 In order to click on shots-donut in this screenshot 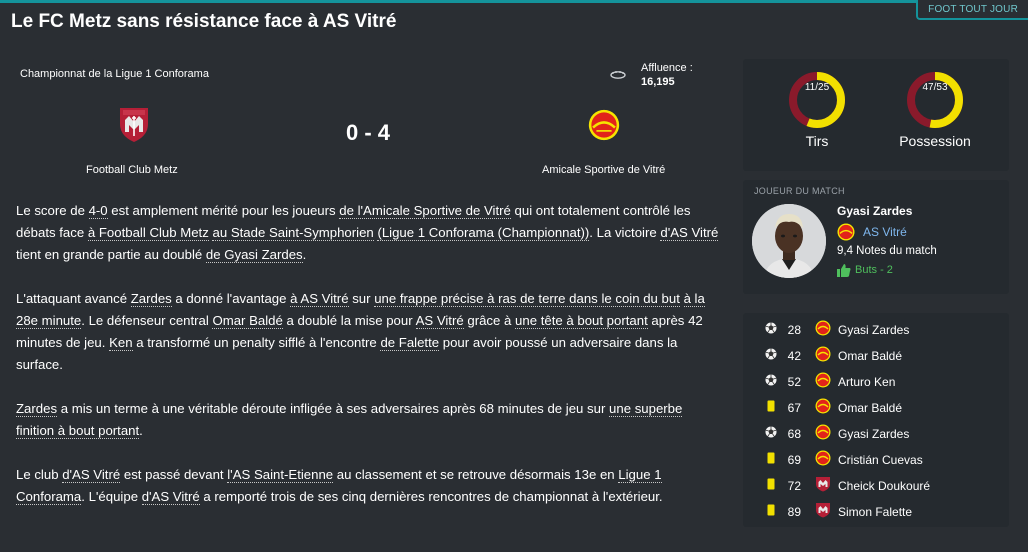, I will do `click(817, 100)`.